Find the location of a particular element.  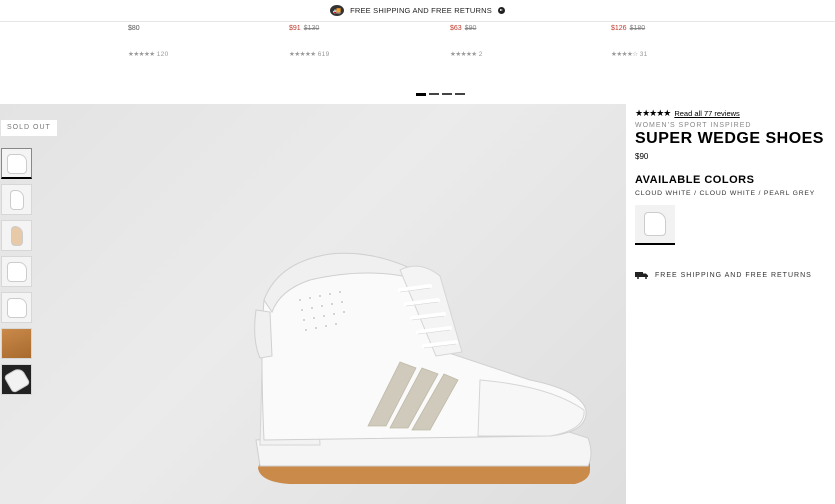

thumbnail-detail is located at coordinates (16, 307).